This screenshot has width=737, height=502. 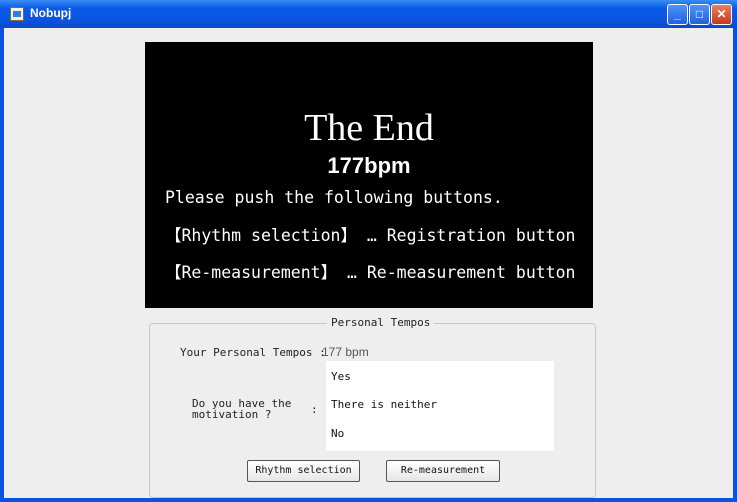 What do you see at coordinates (337, 433) in the screenshot?
I see `list-item-no: No` at bounding box center [337, 433].